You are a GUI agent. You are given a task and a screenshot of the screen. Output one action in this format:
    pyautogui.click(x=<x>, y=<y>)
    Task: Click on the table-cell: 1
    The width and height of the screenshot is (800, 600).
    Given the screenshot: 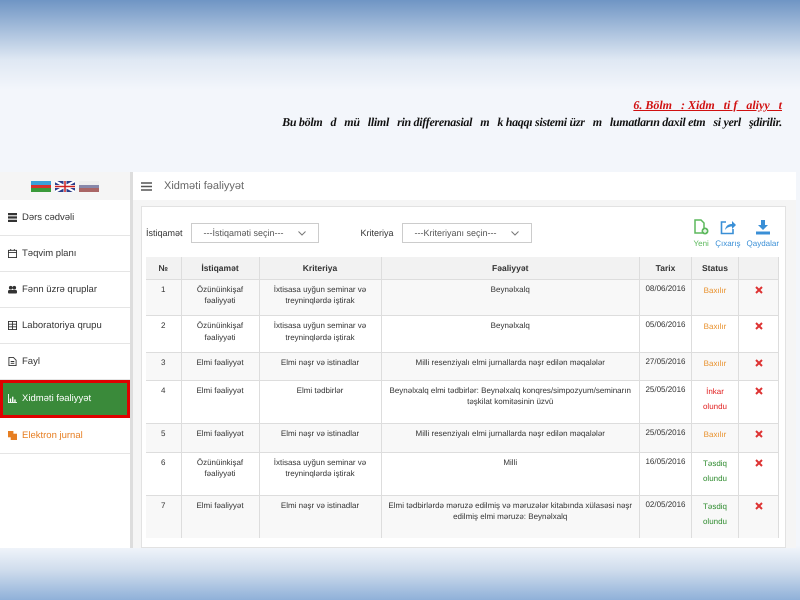 What is the action you would take?
    pyautogui.click(x=163, y=298)
    